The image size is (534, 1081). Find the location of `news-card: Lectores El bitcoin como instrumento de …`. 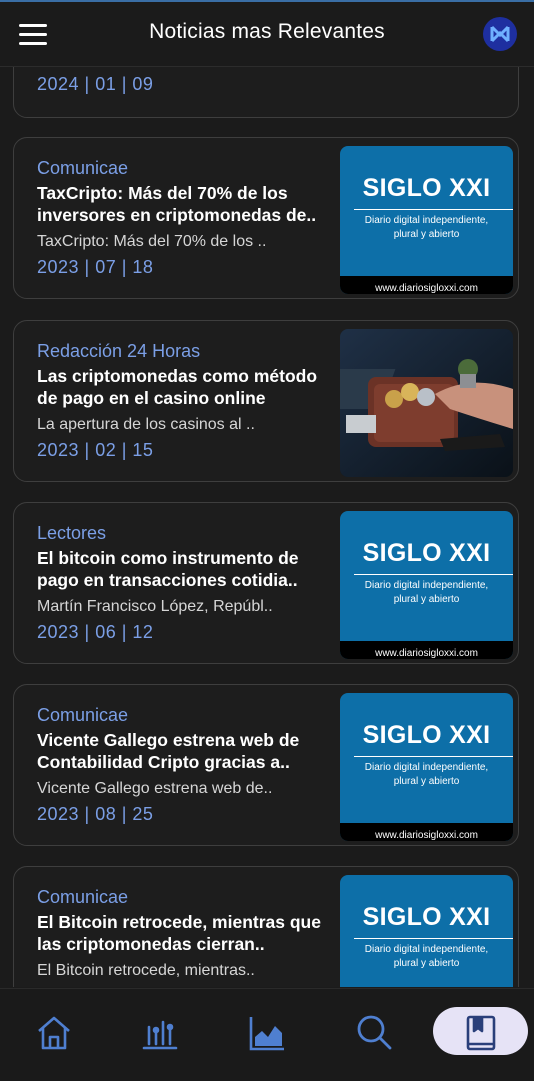

news-card: Lectores El bitcoin como instrumento de … is located at coordinates (266, 583).